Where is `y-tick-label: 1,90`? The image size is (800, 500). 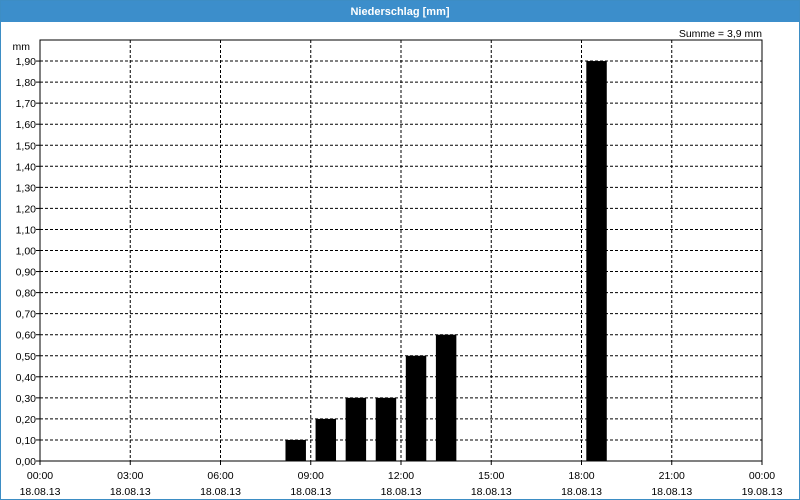 y-tick-label: 1,90 is located at coordinates (26, 62).